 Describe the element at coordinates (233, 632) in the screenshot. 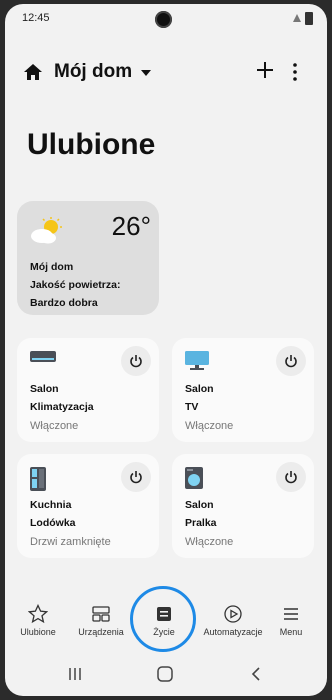

I see `nav-label: Automatyzacje` at that location.